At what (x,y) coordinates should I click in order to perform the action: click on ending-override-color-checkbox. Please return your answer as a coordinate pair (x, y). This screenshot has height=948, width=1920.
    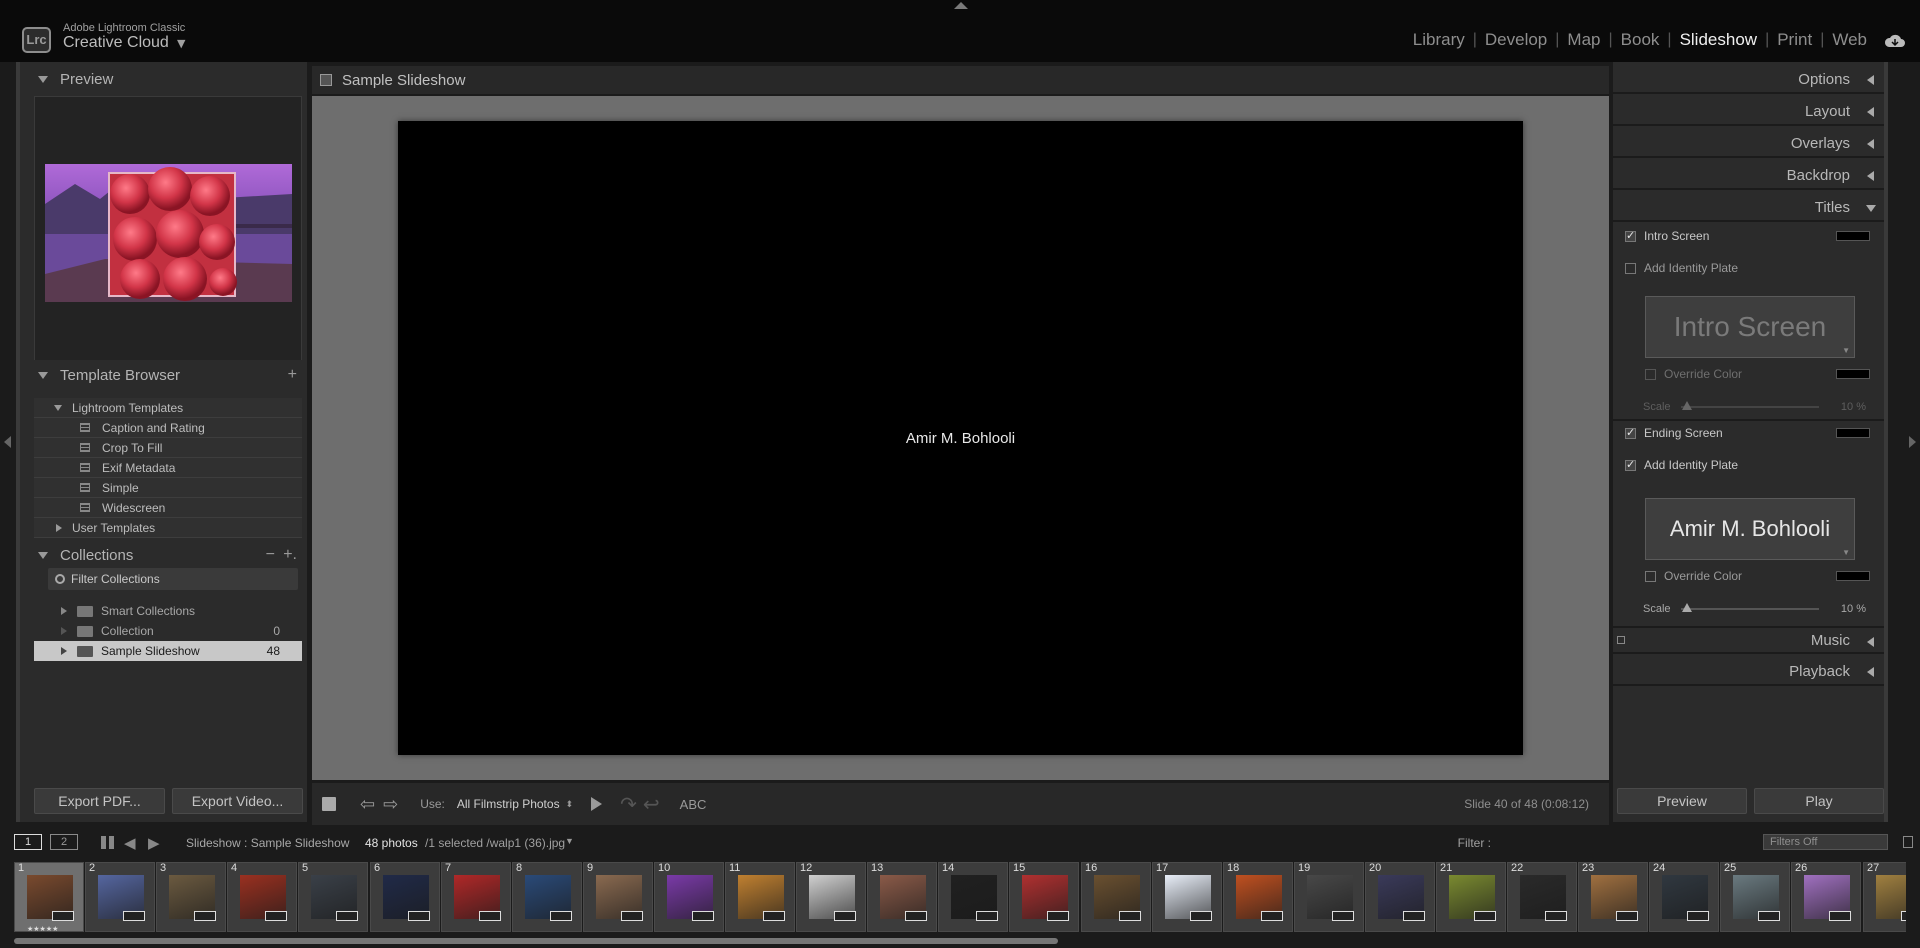
    Looking at the image, I should click on (1650, 576).